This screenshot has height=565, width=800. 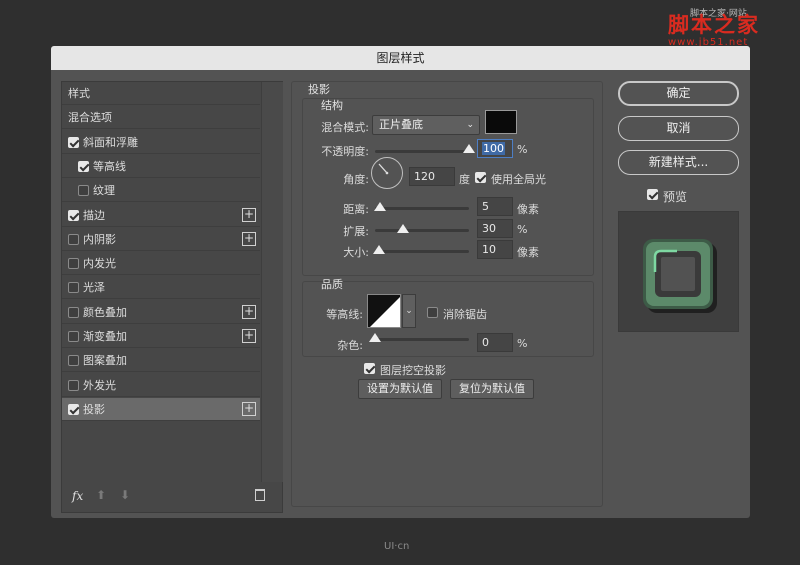 What do you see at coordinates (161, 142) in the screenshot?
I see `sidebar-item: 斜面和浮雕` at bounding box center [161, 142].